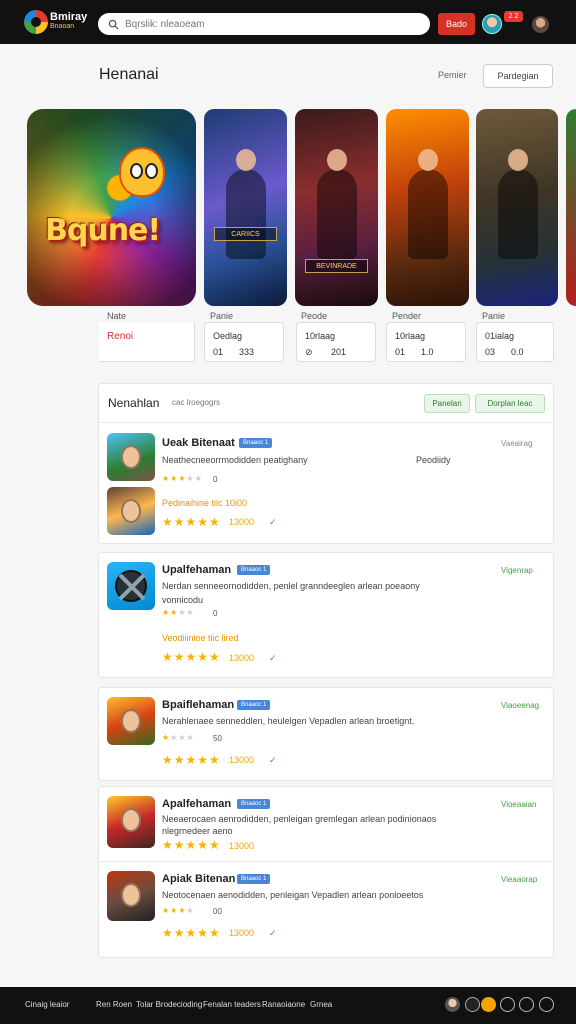 This screenshot has width=576, height=1024. Describe the element at coordinates (198, 705) in the screenshot. I see `app-name: Bpaiflehaman` at that location.